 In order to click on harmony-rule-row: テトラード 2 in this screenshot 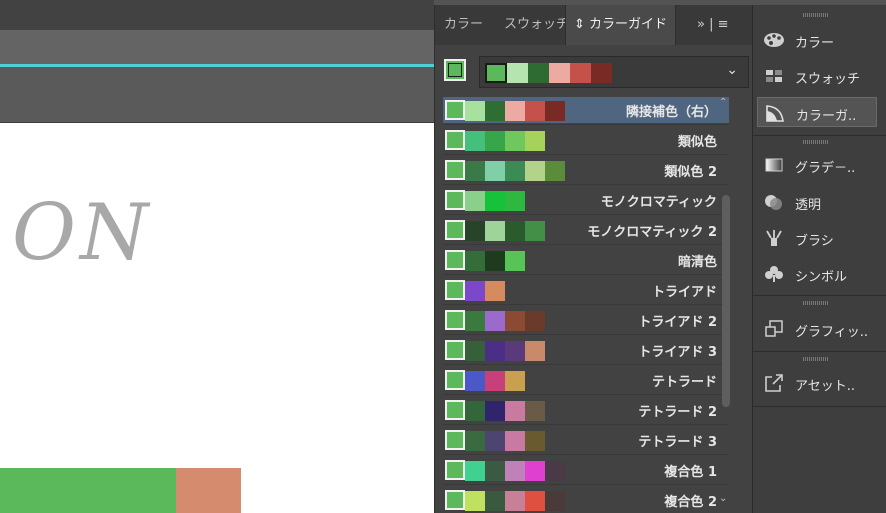, I will do `click(586, 410)`.